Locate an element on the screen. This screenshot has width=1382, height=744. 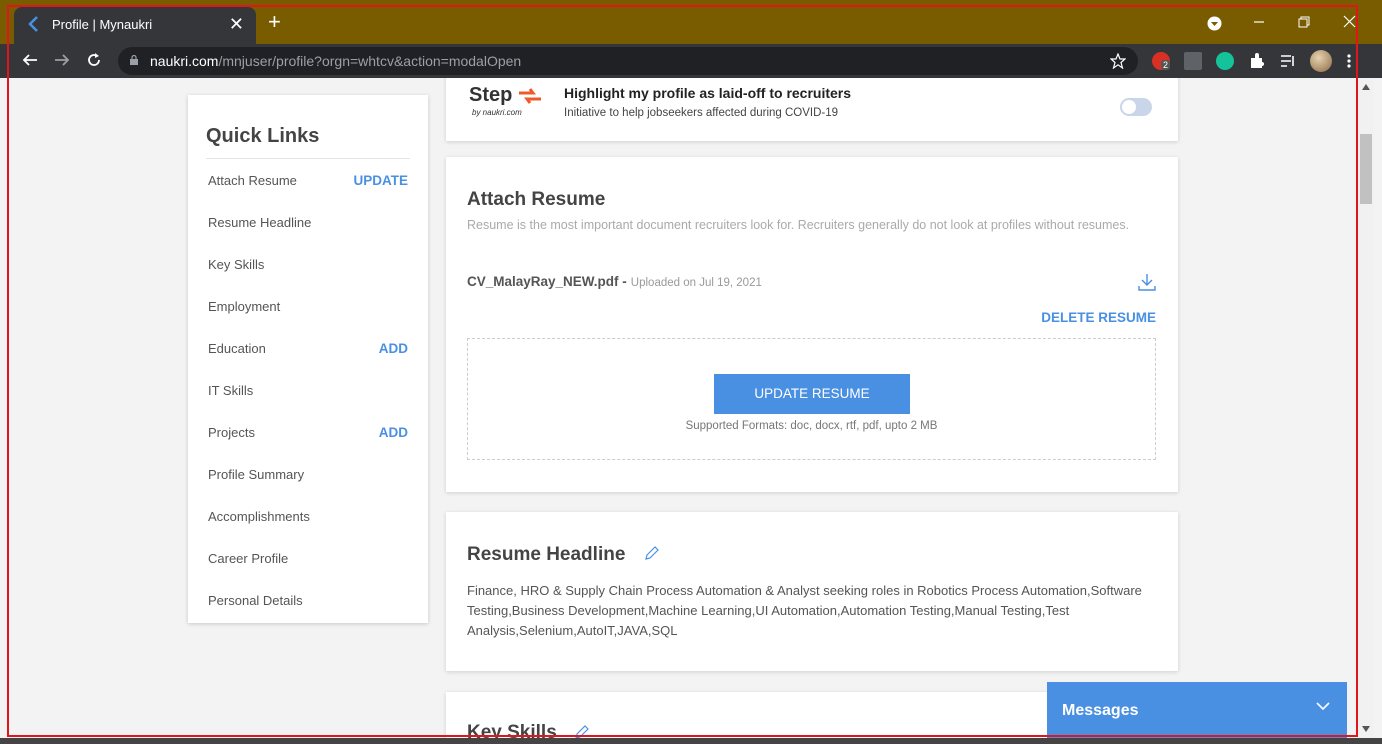
url-host: naukri.com is located at coordinates (184, 61).